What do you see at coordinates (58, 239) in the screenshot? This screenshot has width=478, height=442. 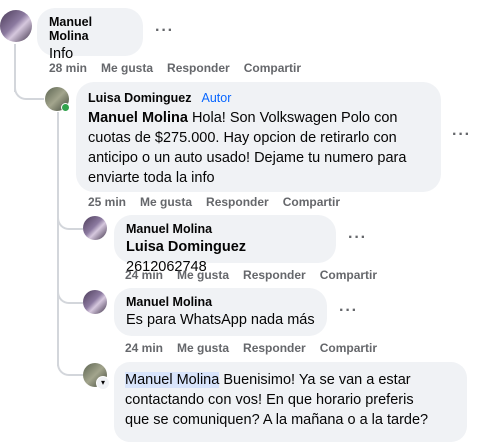 I see `thread-line-luisa` at bounding box center [58, 239].